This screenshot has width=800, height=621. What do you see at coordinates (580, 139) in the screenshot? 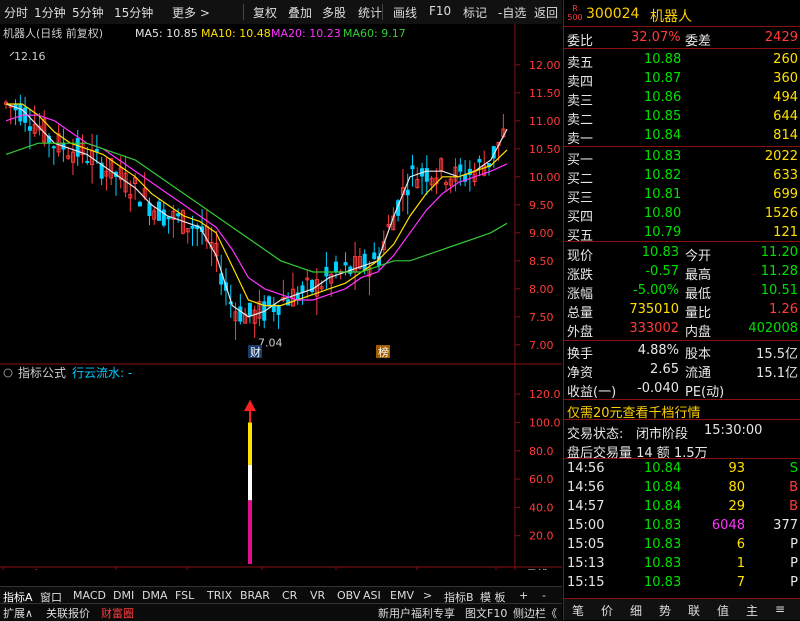
I see `ask-label: 卖一` at bounding box center [580, 139].